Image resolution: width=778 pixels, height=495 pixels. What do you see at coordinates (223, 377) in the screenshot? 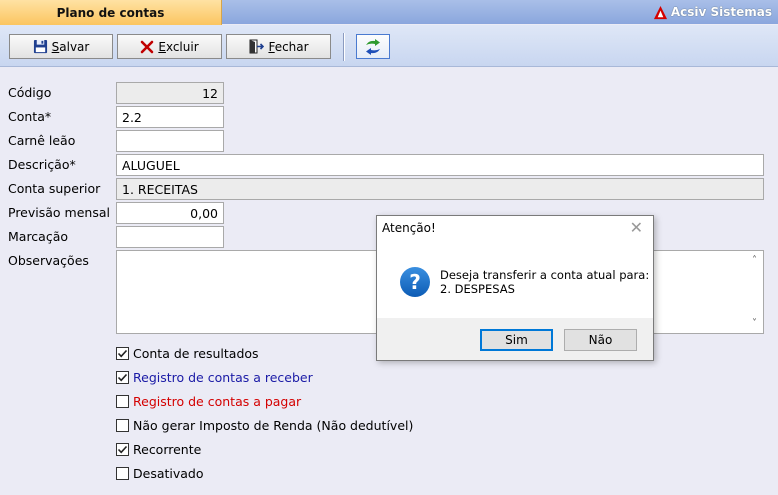
I see `checkbox-label: Registro de contas a receber` at bounding box center [223, 377].